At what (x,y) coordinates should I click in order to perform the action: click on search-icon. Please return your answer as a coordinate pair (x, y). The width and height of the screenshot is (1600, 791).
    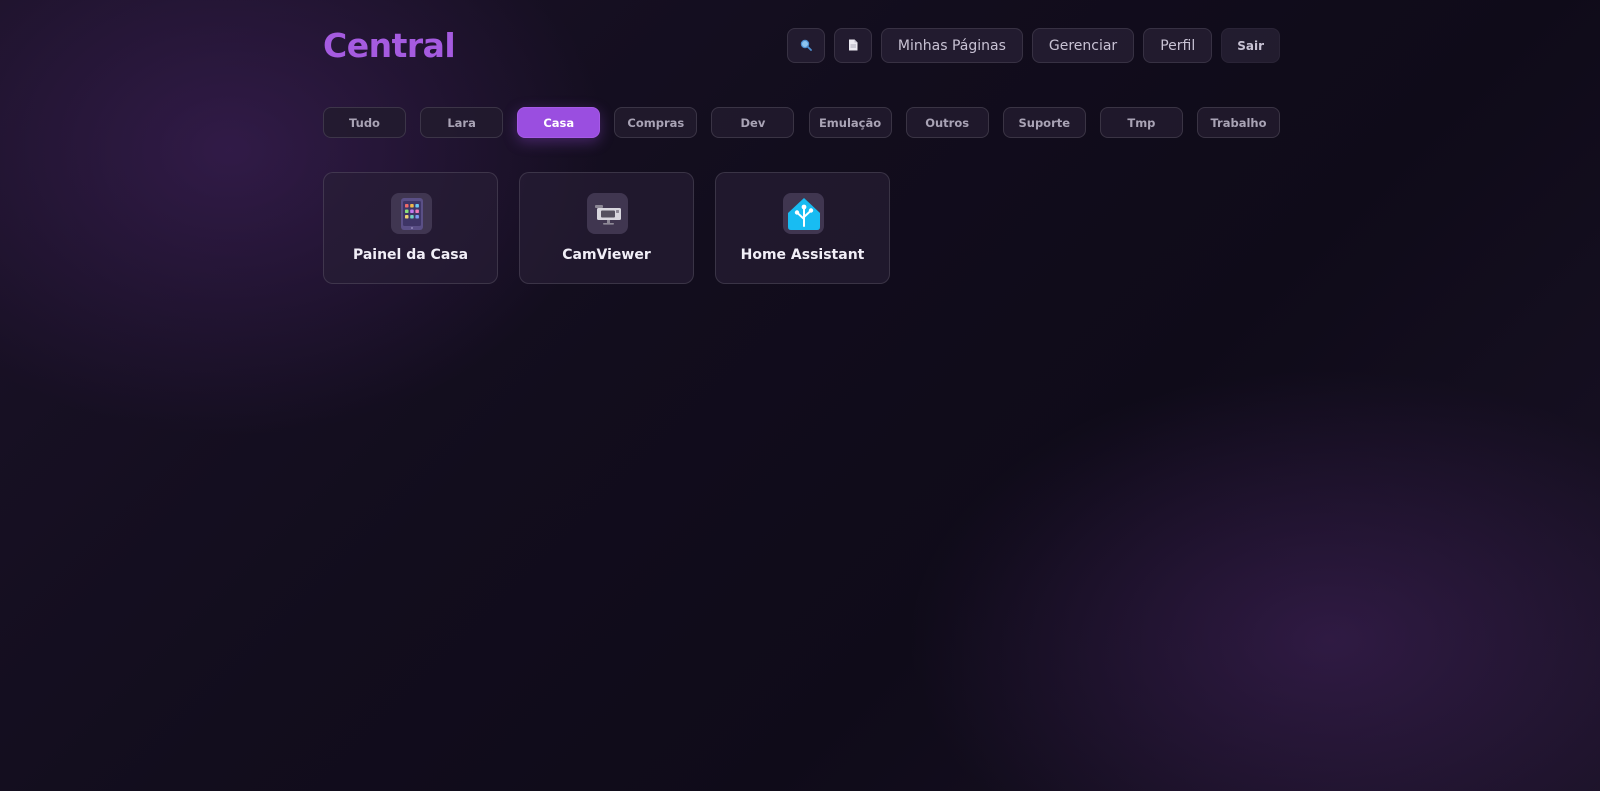
    Looking at the image, I should click on (806, 46).